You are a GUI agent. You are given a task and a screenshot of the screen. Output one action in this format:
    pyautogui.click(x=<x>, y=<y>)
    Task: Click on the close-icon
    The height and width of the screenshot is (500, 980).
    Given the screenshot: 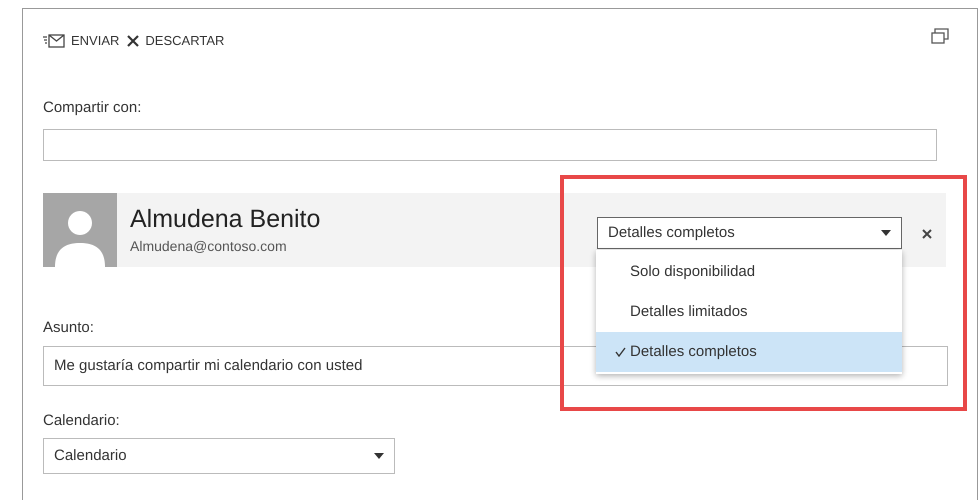 What is the action you would take?
    pyautogui.click(x=133, y=40)
    